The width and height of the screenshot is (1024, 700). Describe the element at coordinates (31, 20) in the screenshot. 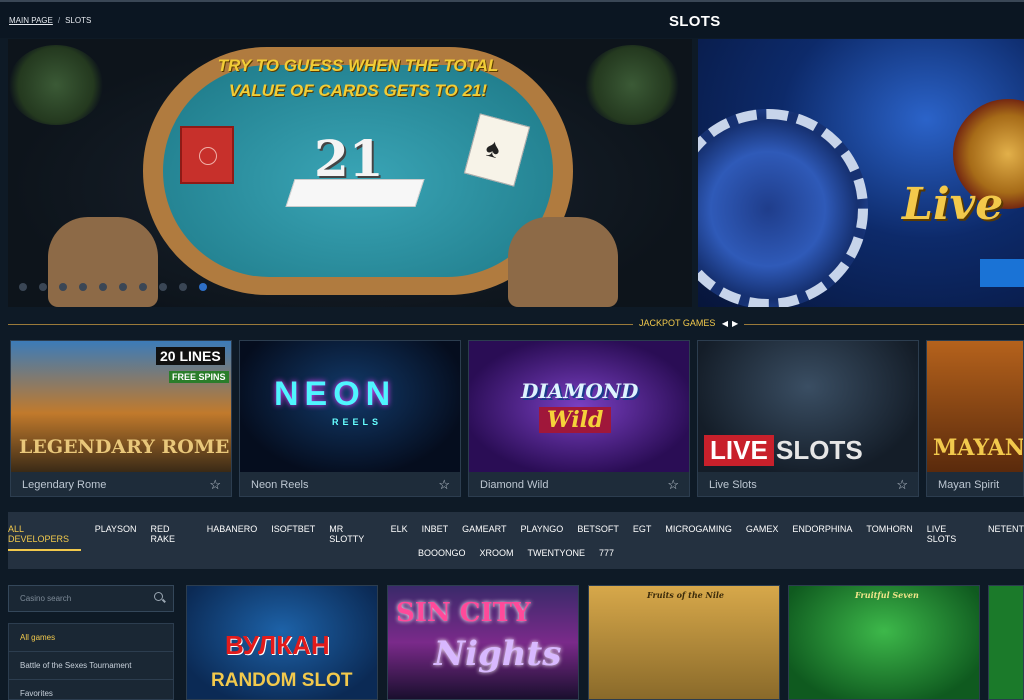

I see `breadcrumb-main-page-link: MAIN PAGE` at that location.